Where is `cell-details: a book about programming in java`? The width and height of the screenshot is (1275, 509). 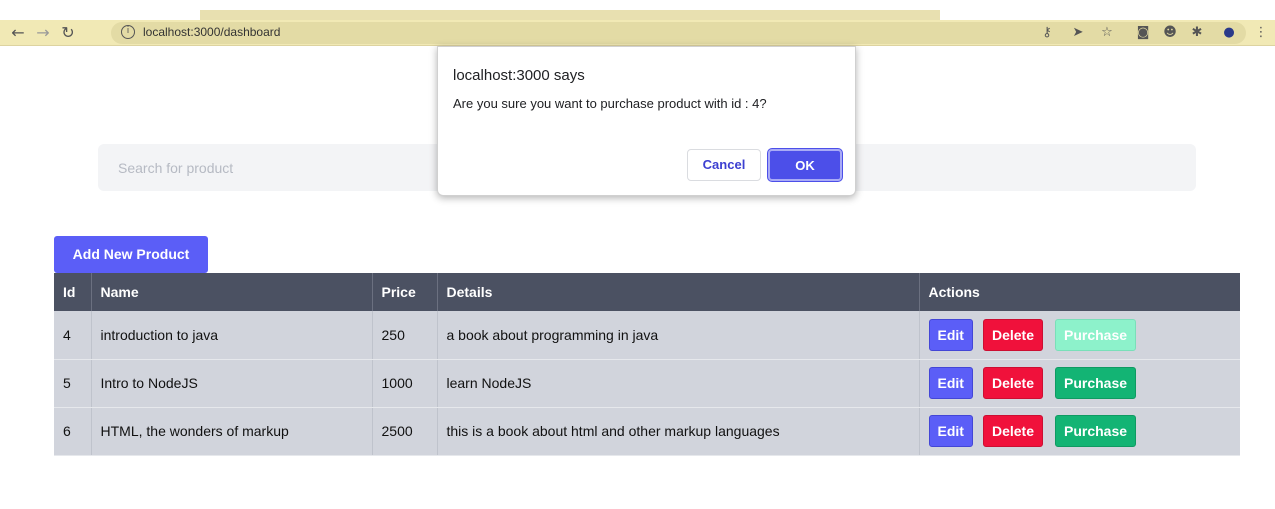 cell-details: a book about programming in java is located at coordinates (678, 335).